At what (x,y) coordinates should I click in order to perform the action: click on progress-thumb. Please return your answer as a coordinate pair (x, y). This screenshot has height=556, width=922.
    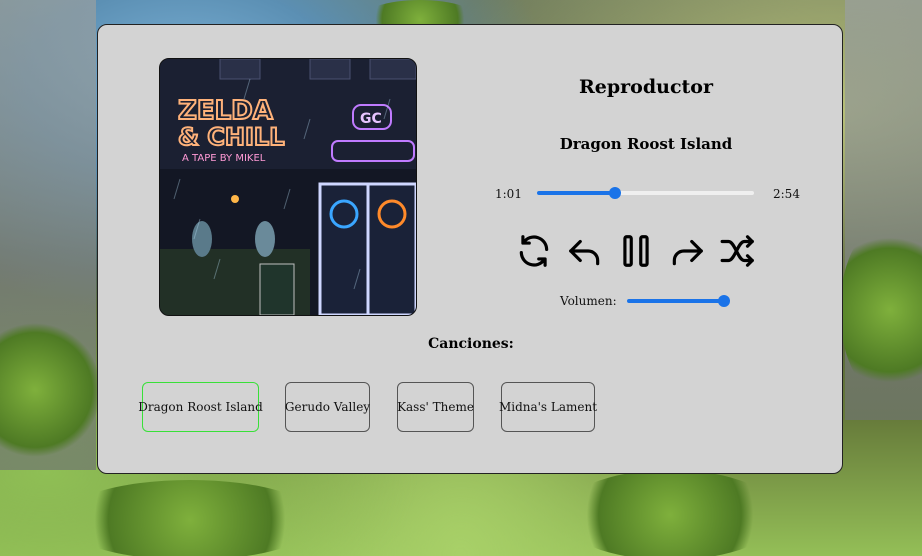
    Looking at the image, I should click on (615, 193).